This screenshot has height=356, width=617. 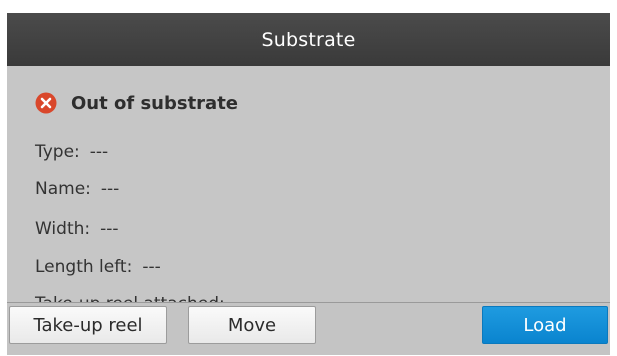 What do you see at coordinates (110, 189) in the screenshot?
I see `name-value: ---` at bounding box center [110, 189].